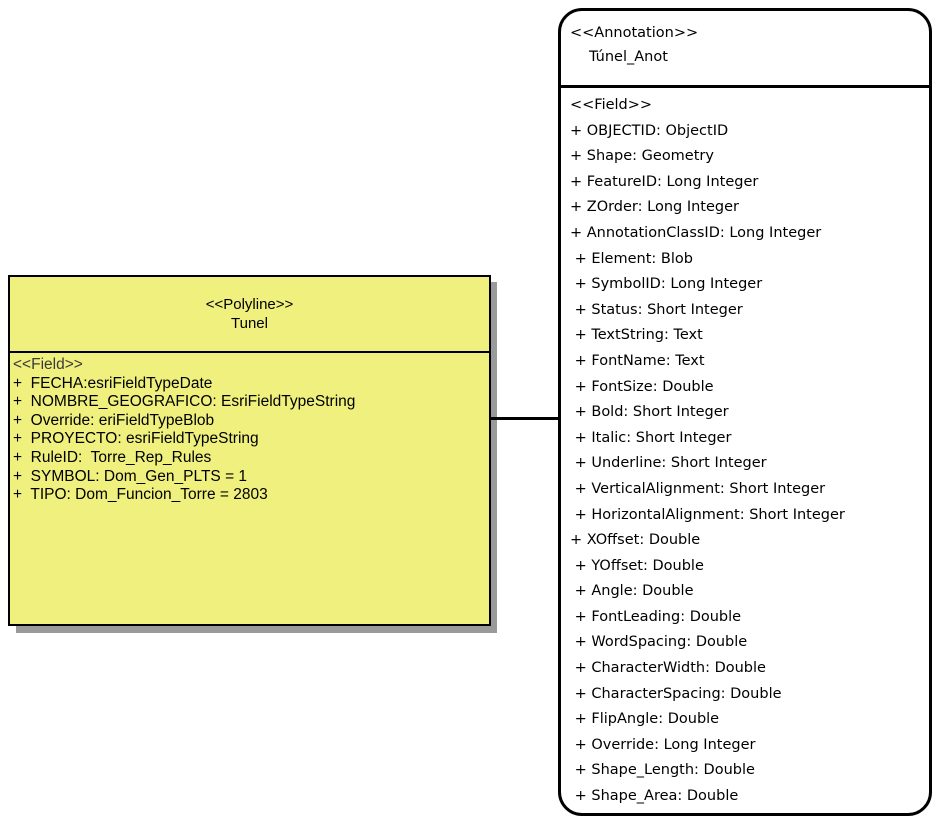 The image size is (937, 818). What do you see at coordinates (631, 258) in the screenshot?
I see `annotation-field: + Element: Blob` at bounding box center [631, 258].